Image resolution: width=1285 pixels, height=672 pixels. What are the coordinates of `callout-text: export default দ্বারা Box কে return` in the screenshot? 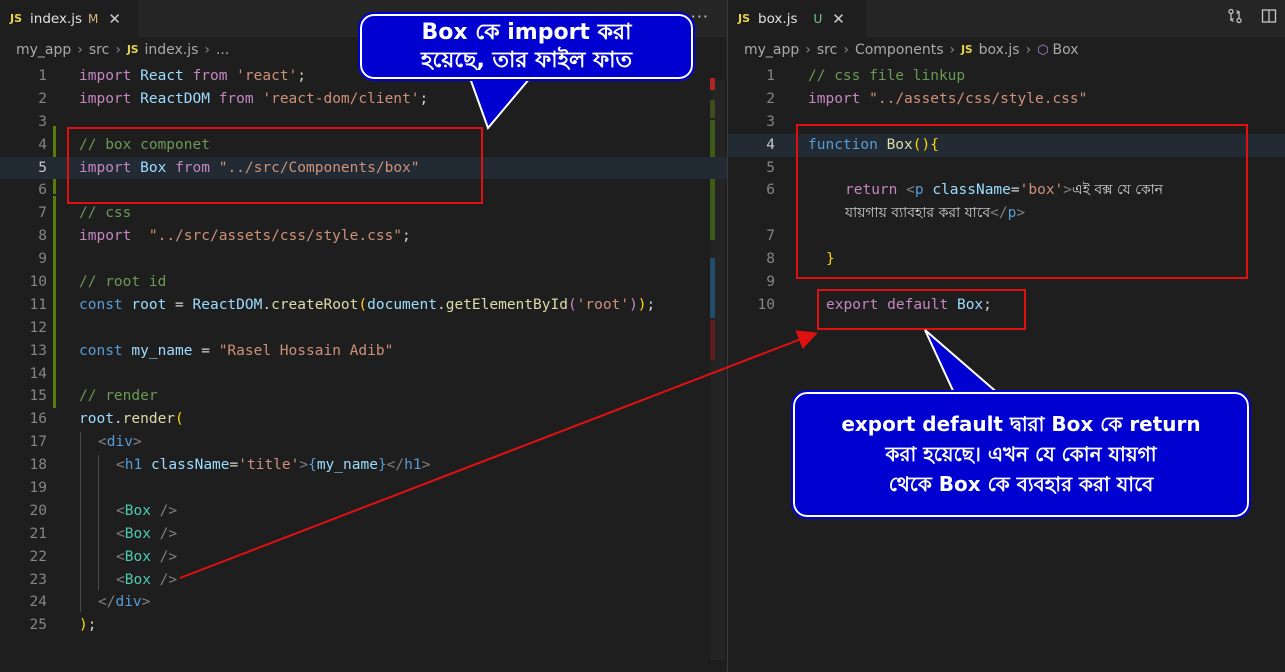 It's located at (1021, 424).